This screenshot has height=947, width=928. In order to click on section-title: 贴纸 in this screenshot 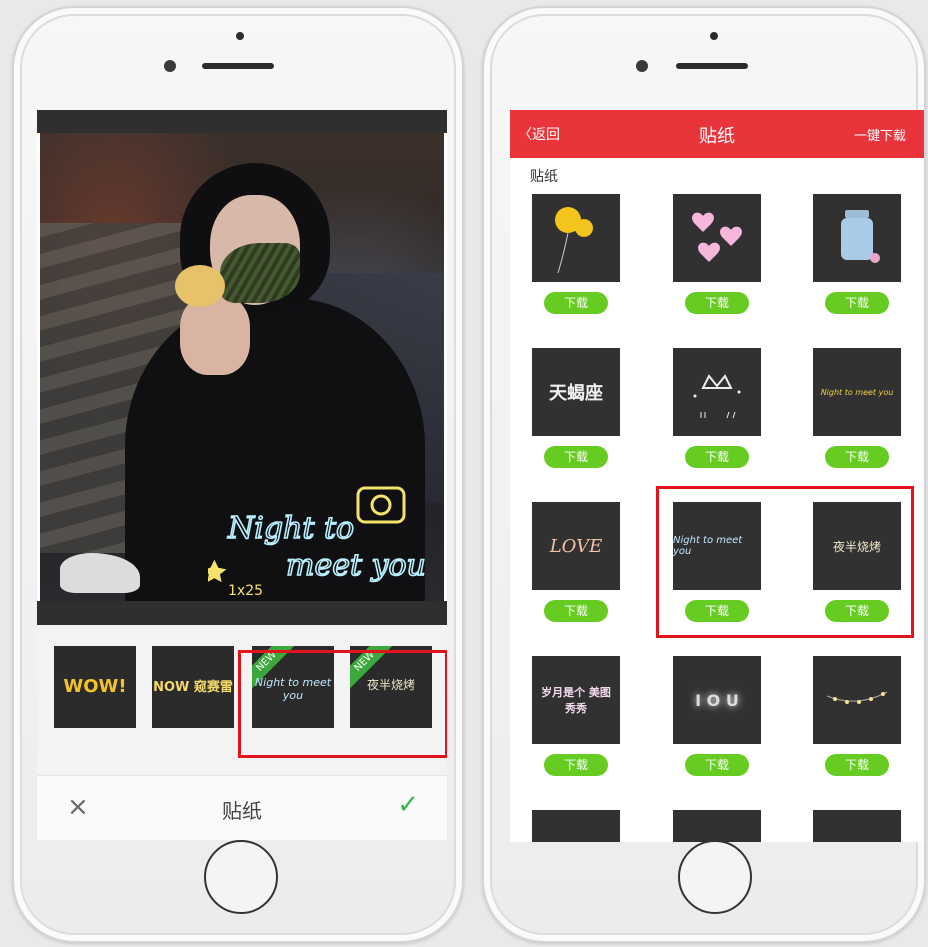, I will do `click(544, 177)`.